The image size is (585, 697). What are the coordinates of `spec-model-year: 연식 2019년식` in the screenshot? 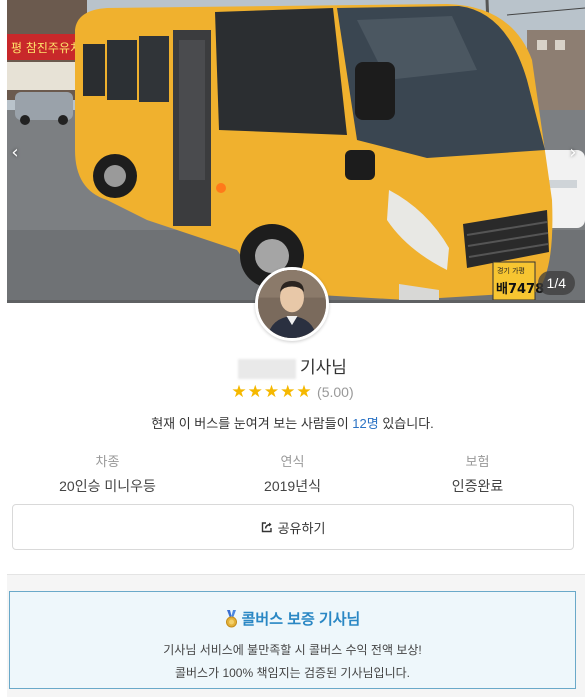 It's located at (292, 473).